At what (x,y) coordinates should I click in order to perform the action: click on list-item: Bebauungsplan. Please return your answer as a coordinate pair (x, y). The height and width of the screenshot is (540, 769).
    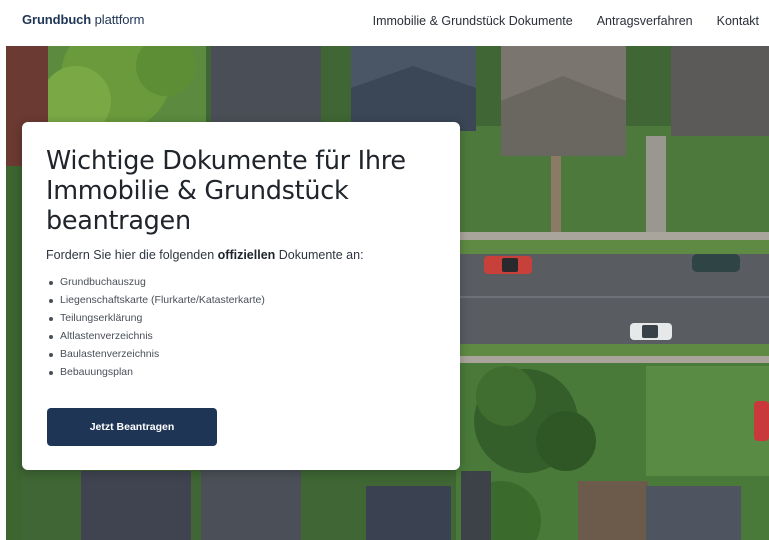
    Looking at the image, I should click on (241, 372).